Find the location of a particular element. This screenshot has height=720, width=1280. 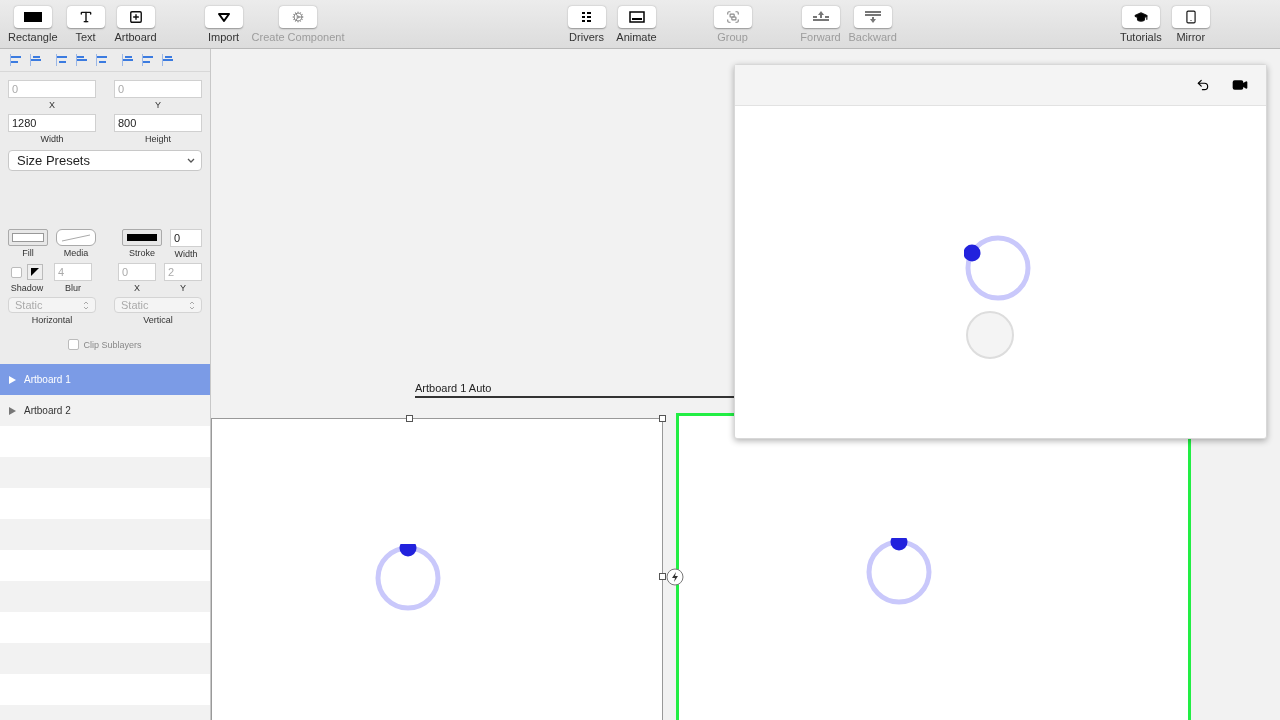

bring-forward-icon is located at coordinates (820, 17).